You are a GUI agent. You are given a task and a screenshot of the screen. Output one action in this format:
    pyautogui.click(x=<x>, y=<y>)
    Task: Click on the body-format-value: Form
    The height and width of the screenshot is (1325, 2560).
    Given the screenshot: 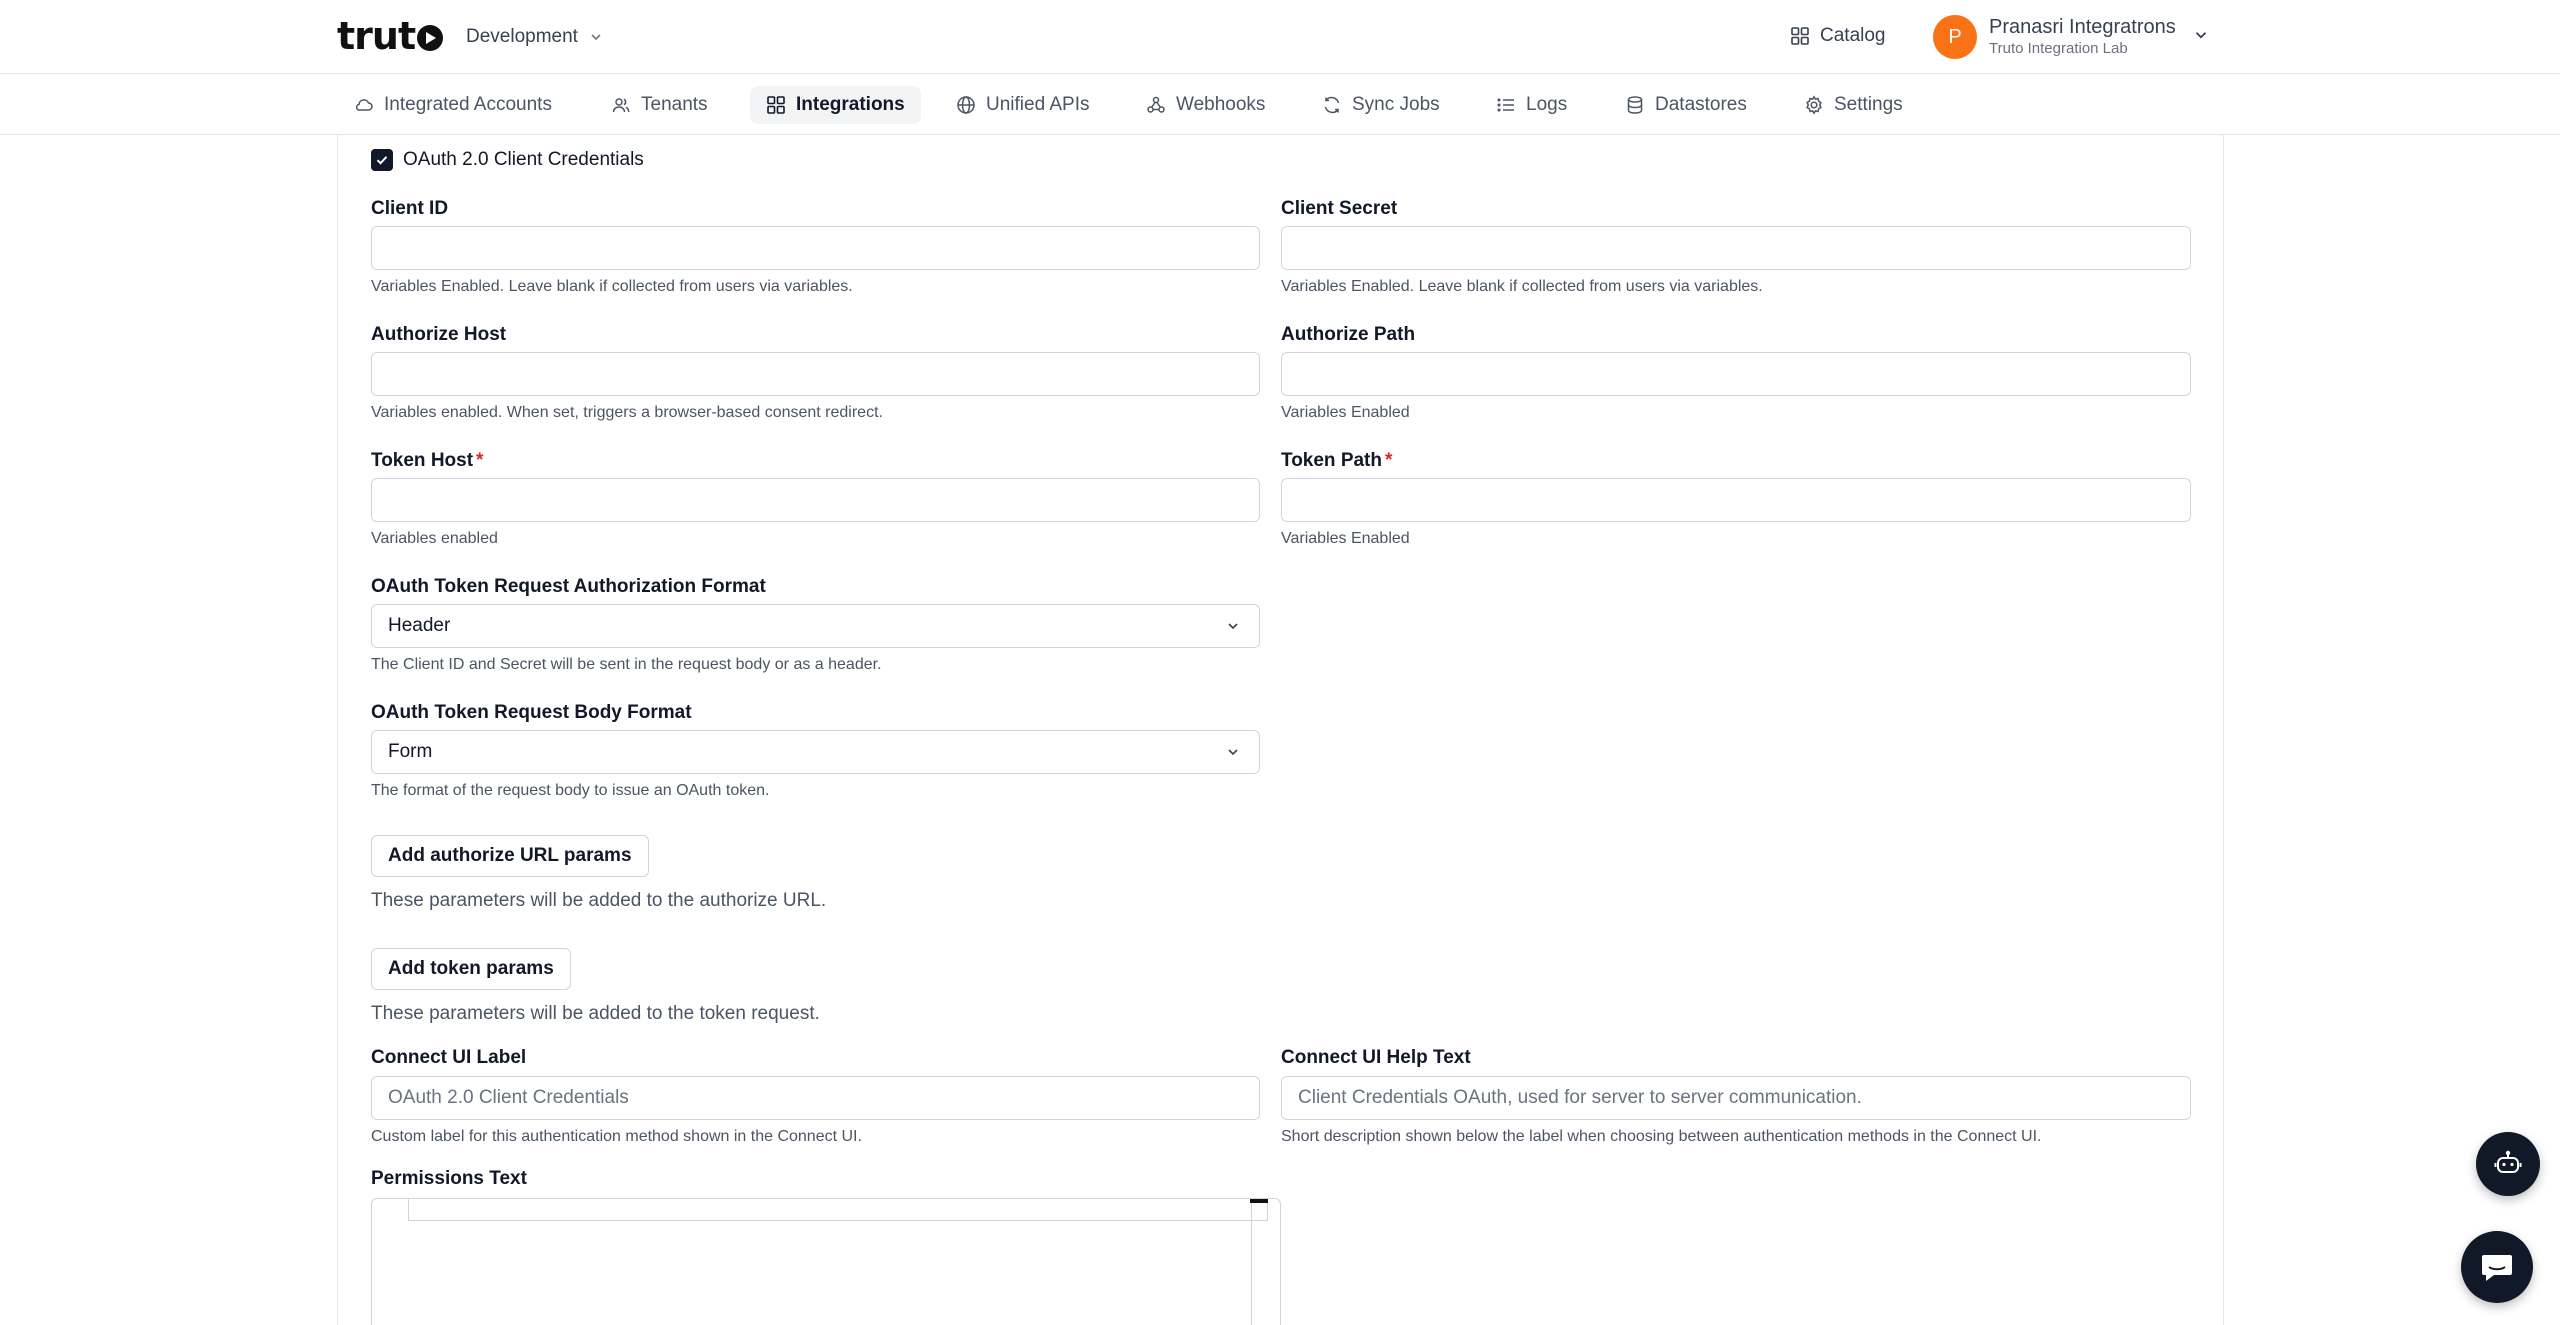 What is the action you would take?
    pyautogui.click(x=410, y=751)
    